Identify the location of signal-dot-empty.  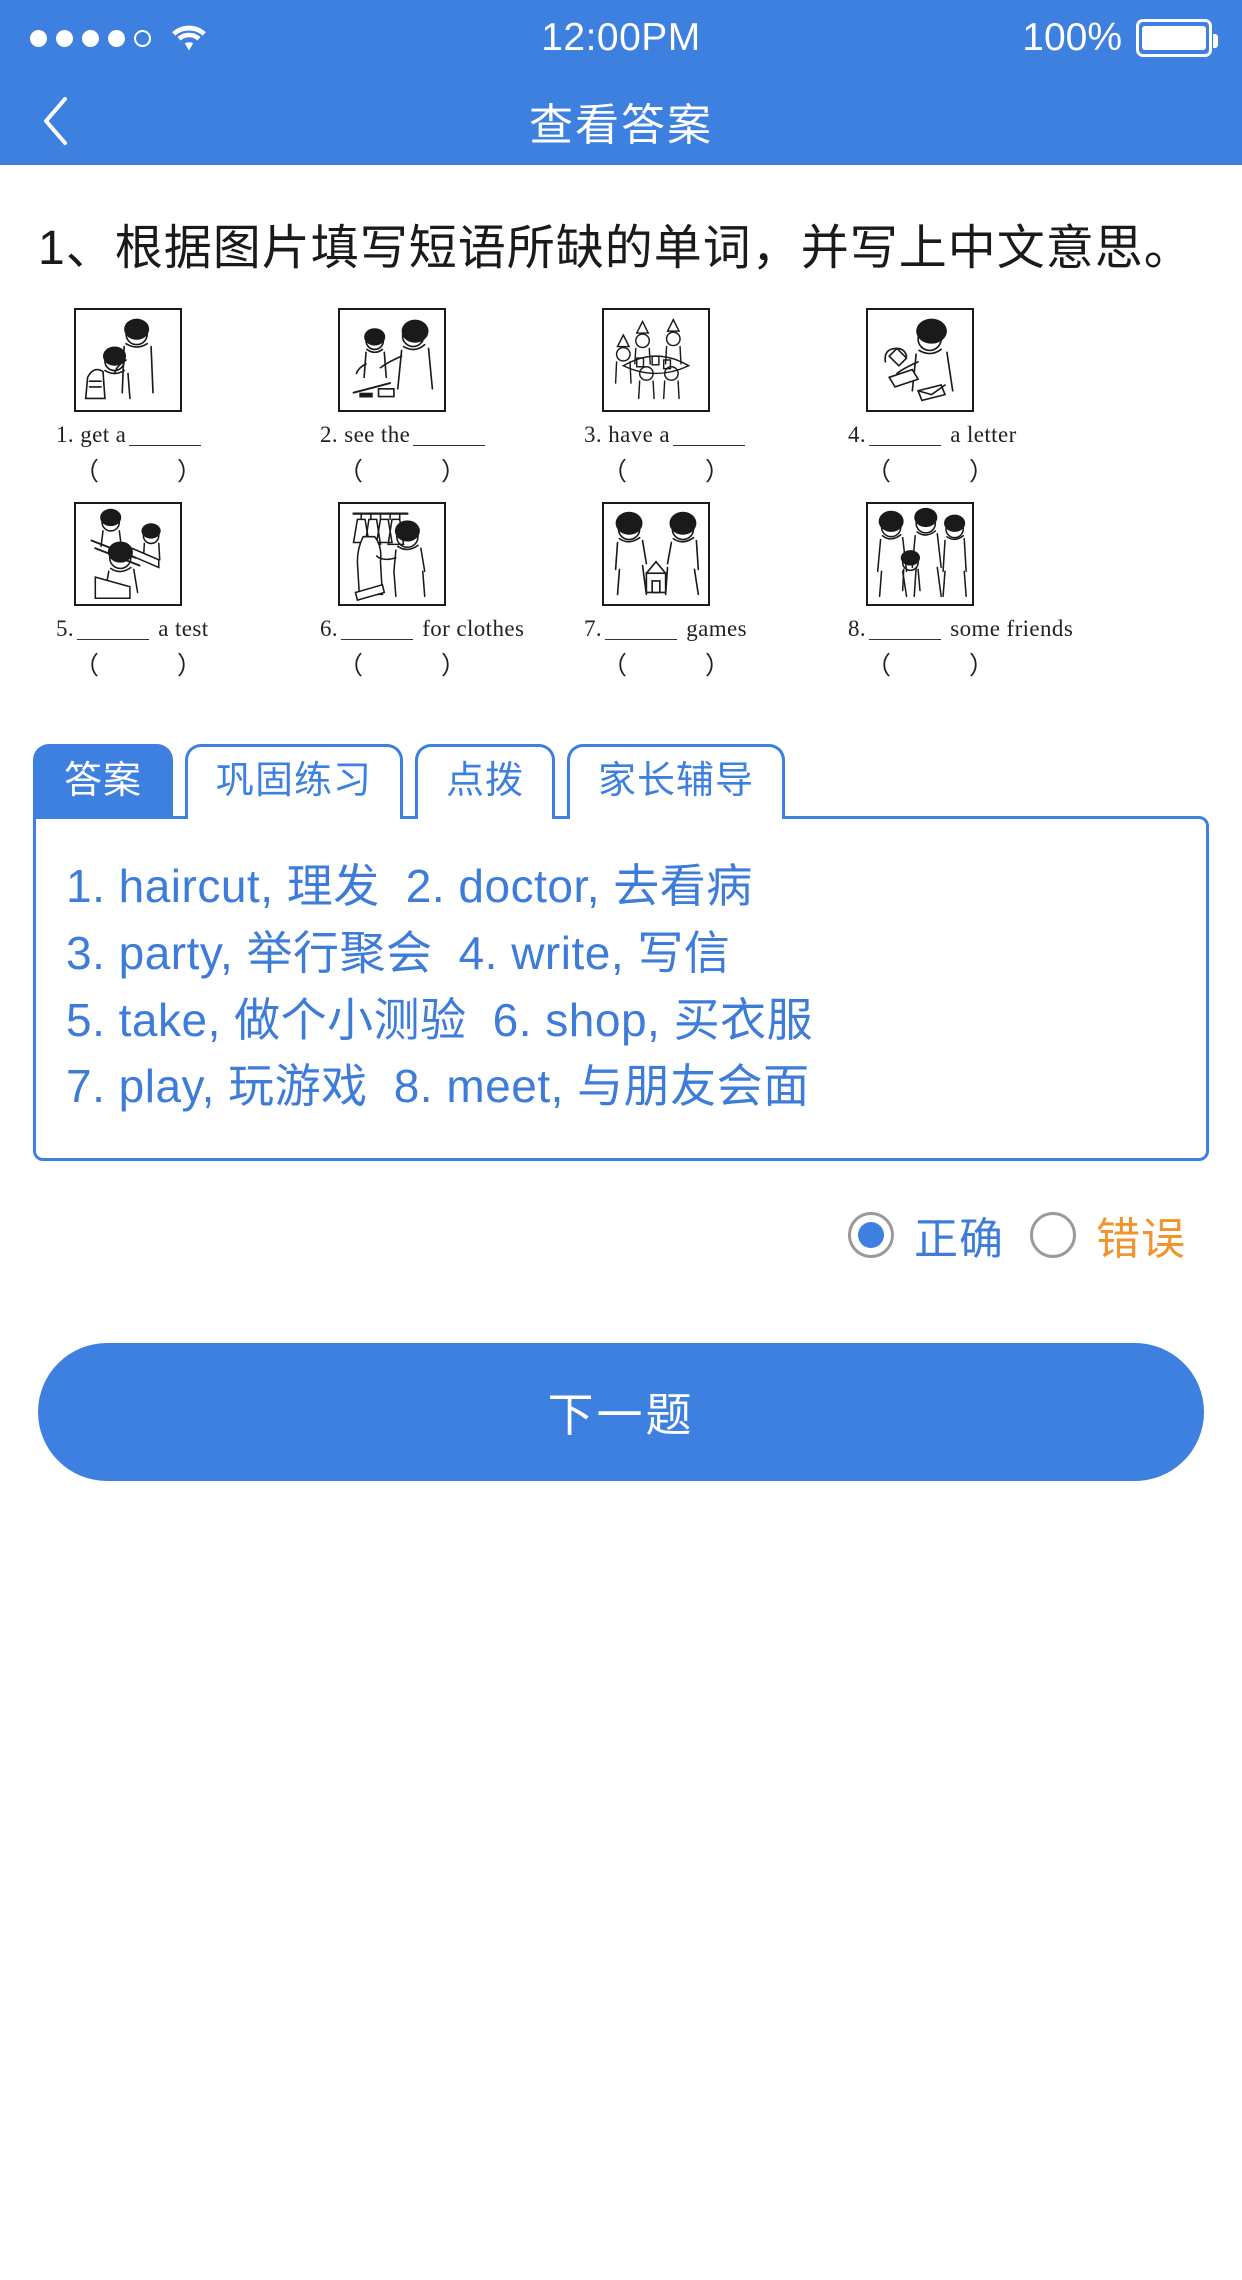
(142, 38).